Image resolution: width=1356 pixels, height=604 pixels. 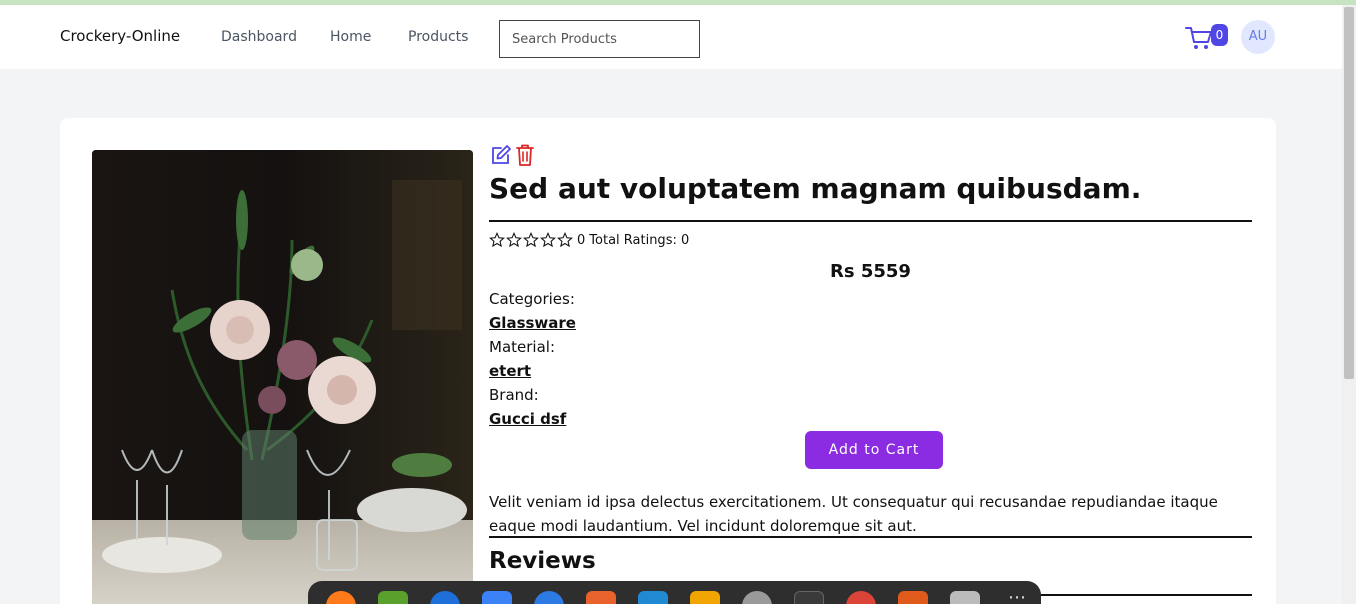 I want to click on nav-link-dashboard: Dashboard, so click(x=259, y=37).